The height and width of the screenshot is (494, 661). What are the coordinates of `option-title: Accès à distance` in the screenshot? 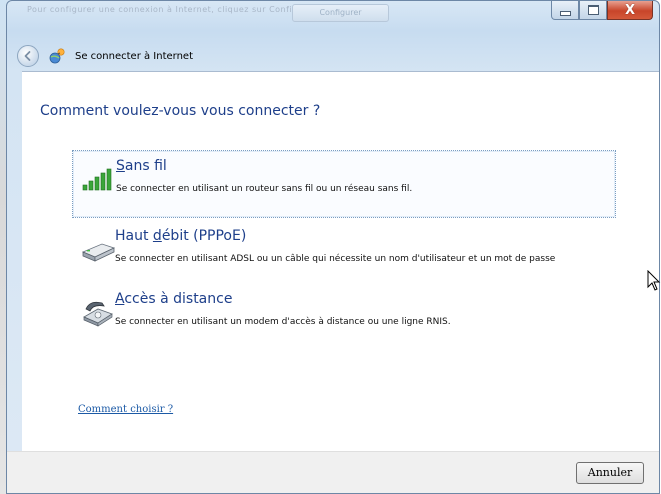 It's located at (173, 299).